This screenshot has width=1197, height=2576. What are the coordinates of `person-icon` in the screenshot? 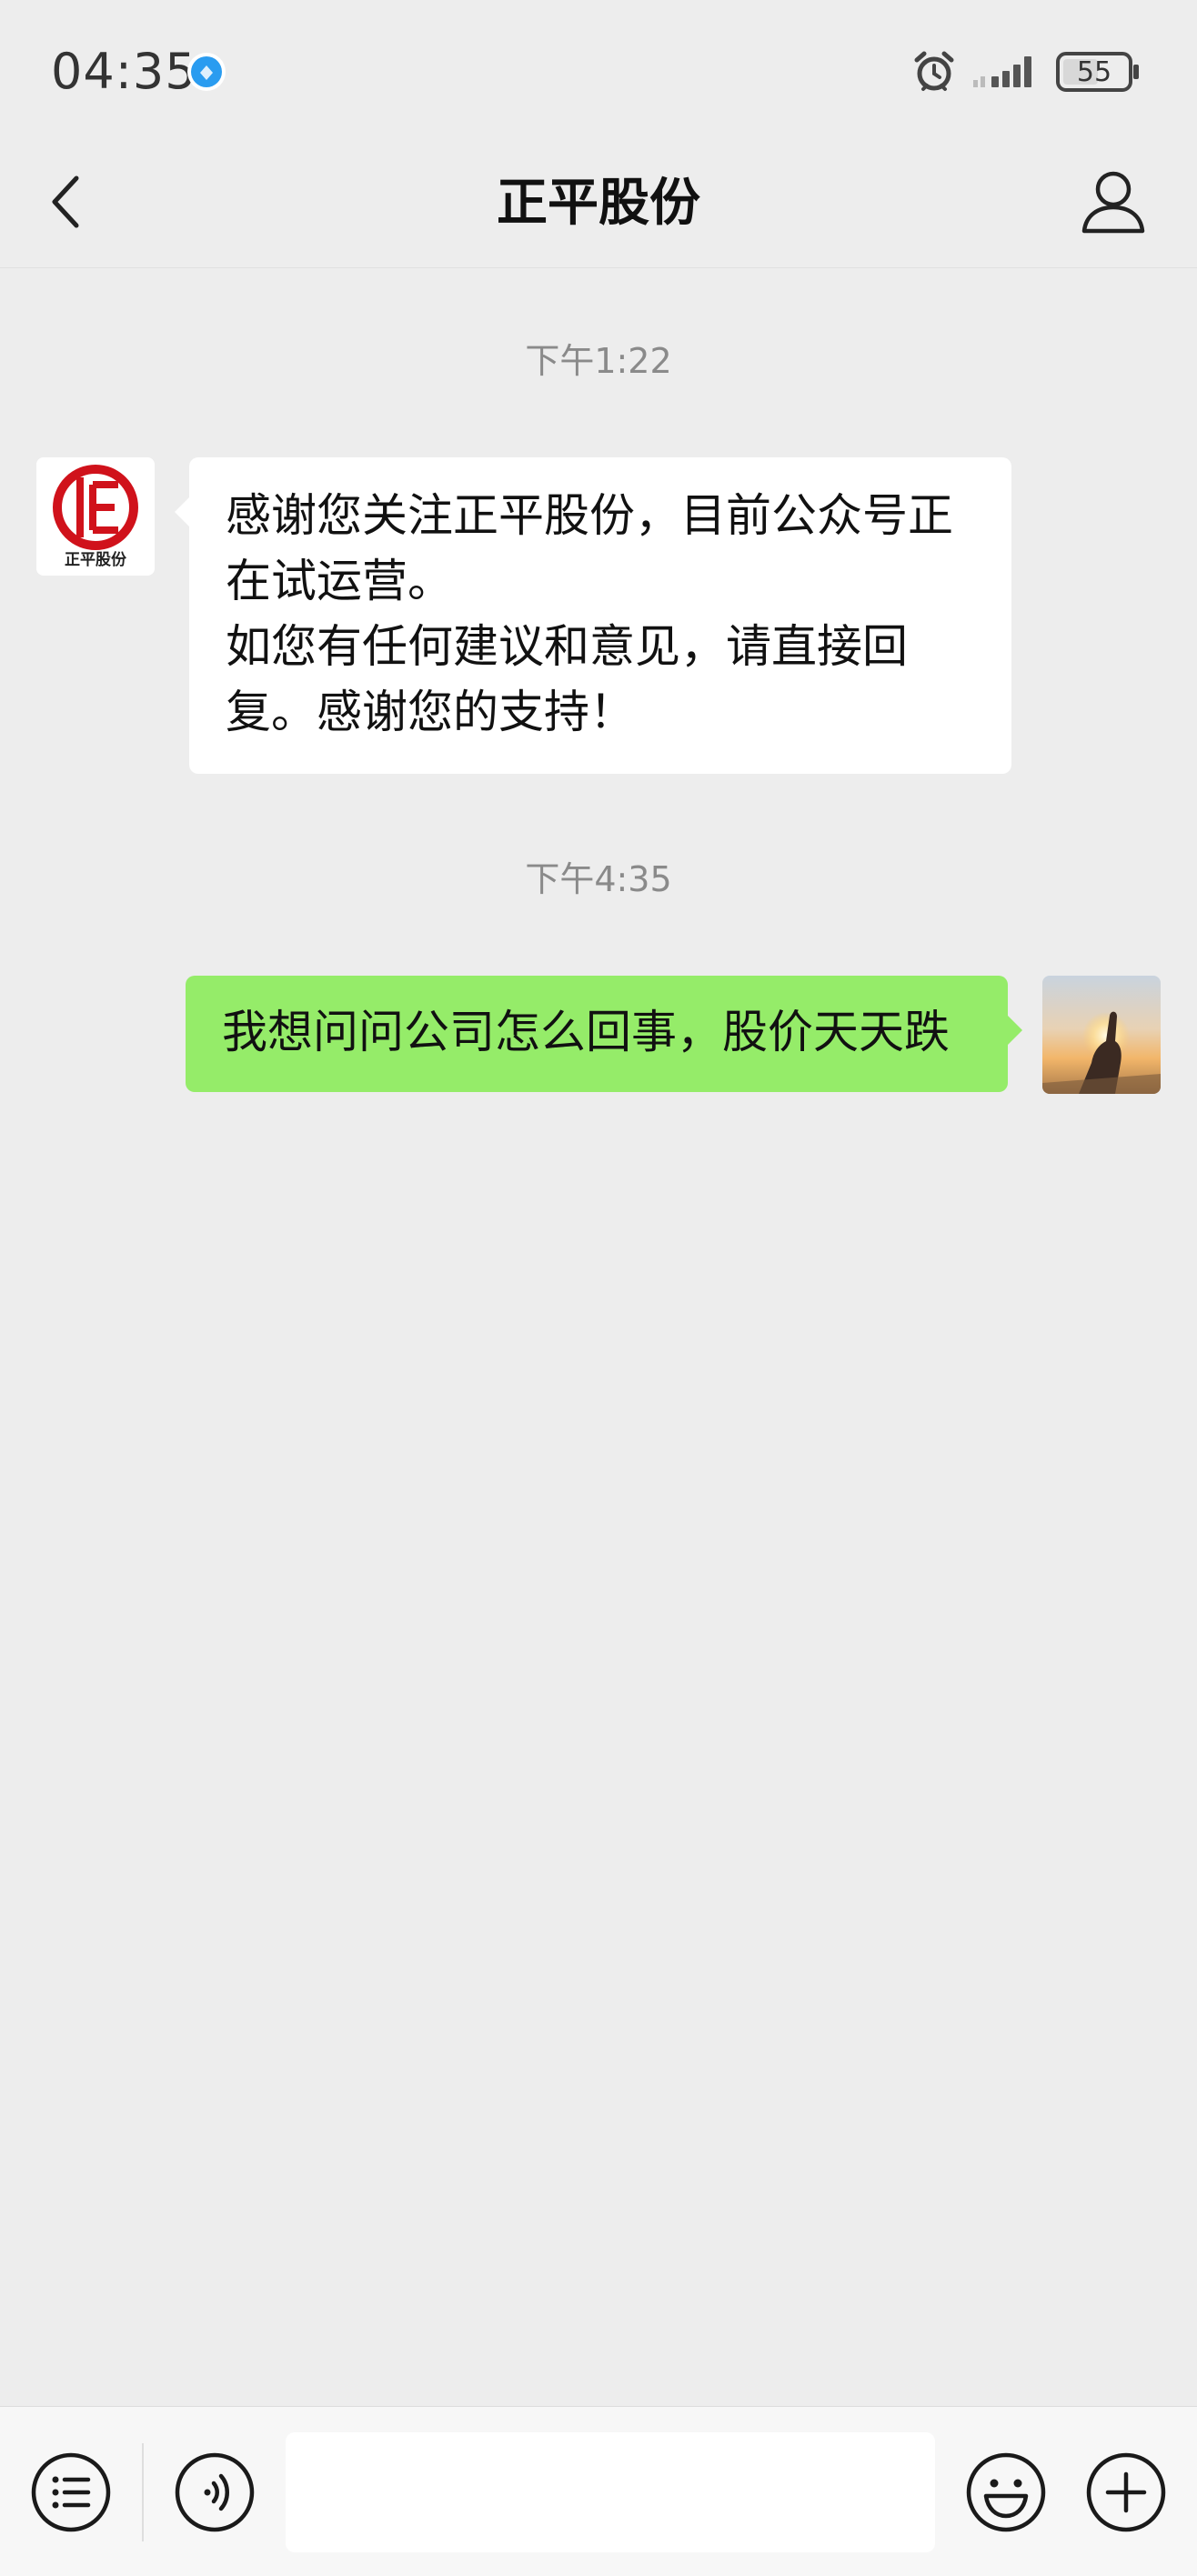 It's located at (1113, 202).